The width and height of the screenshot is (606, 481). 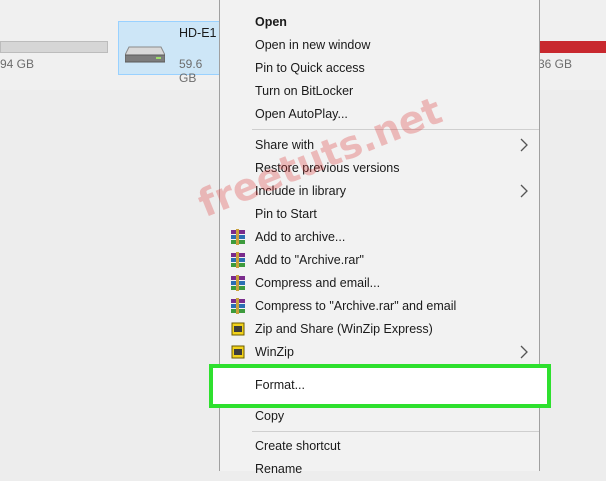 What do you see at coordinates (313, 45) in the screenshot?
I see `menu-item-label: Open in new window` at bounding box center [313, 45].